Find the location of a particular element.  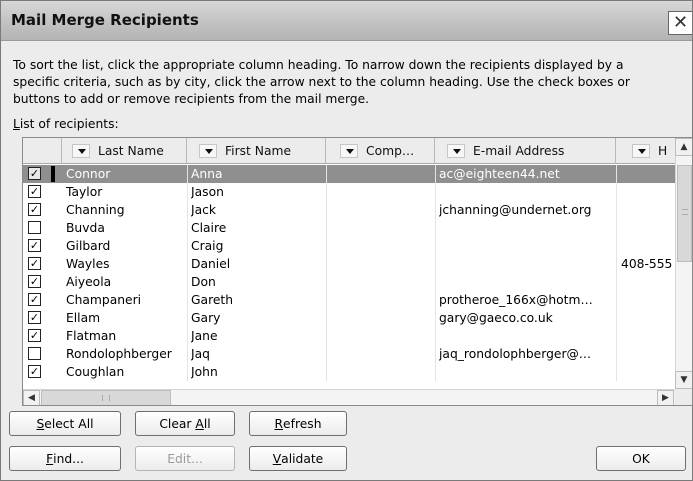

column-header-last-name: Last Name is located at coordinates (124, 151).